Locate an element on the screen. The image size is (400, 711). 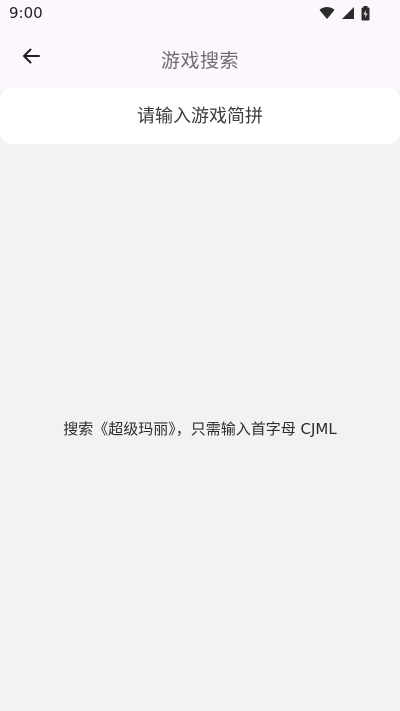
status-time: 9:00 is located at coordinates (26, 13).